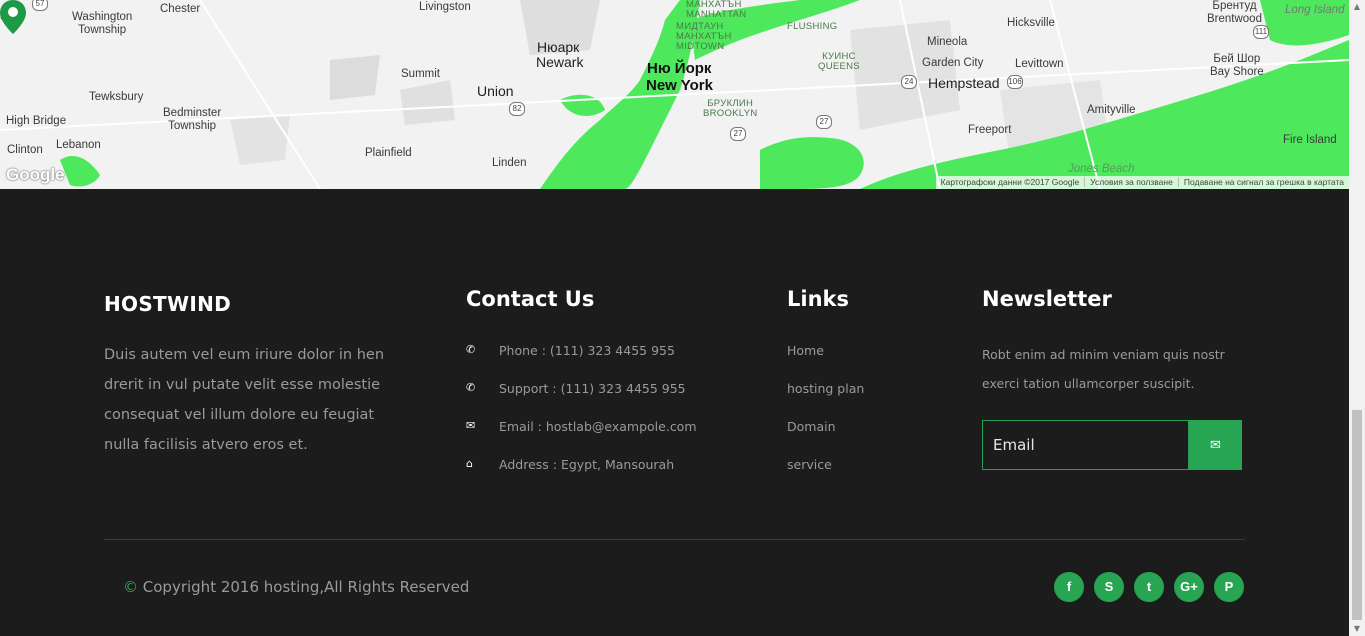  What do you see at coordinates (825, 438) in the screenshot?
I see `footer-link-domain: Domain` at bounding box center [825, 438].